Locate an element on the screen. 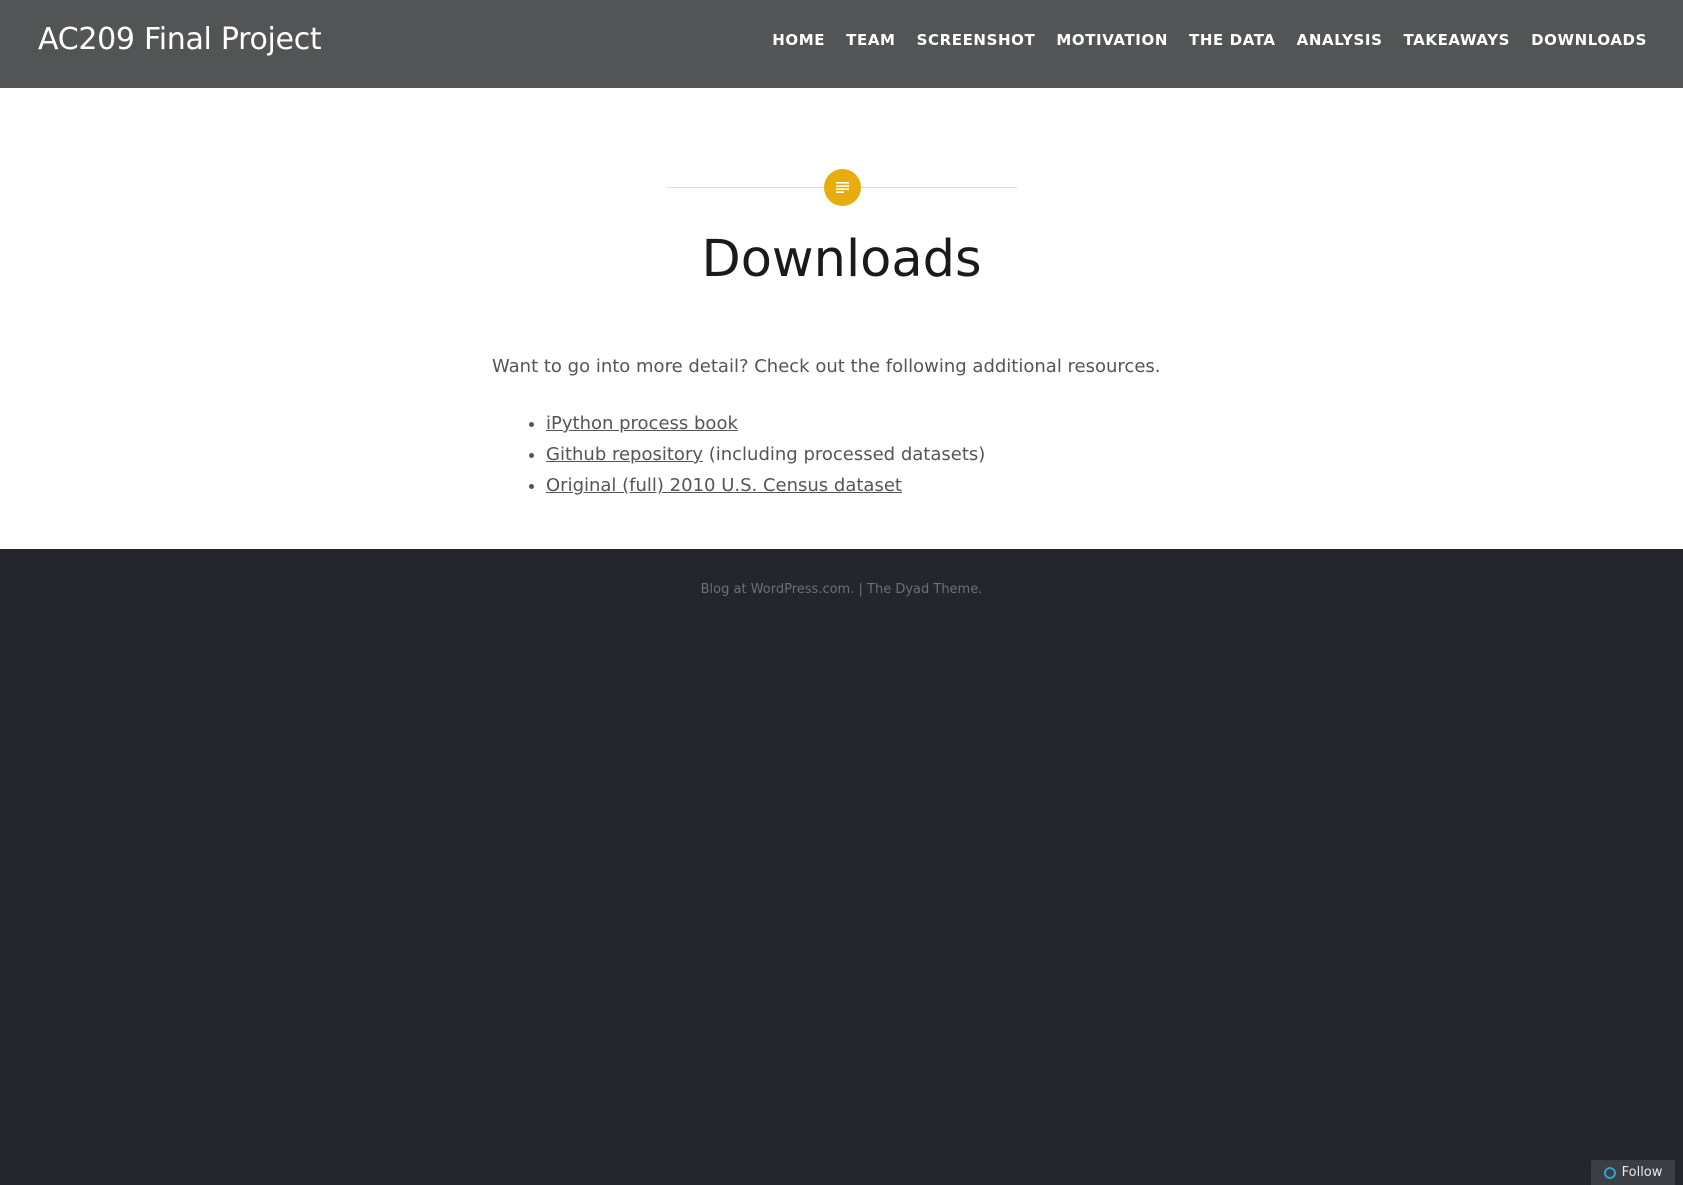  nav-analysis: ANALYSIS is located at coordinates (1340, 40).